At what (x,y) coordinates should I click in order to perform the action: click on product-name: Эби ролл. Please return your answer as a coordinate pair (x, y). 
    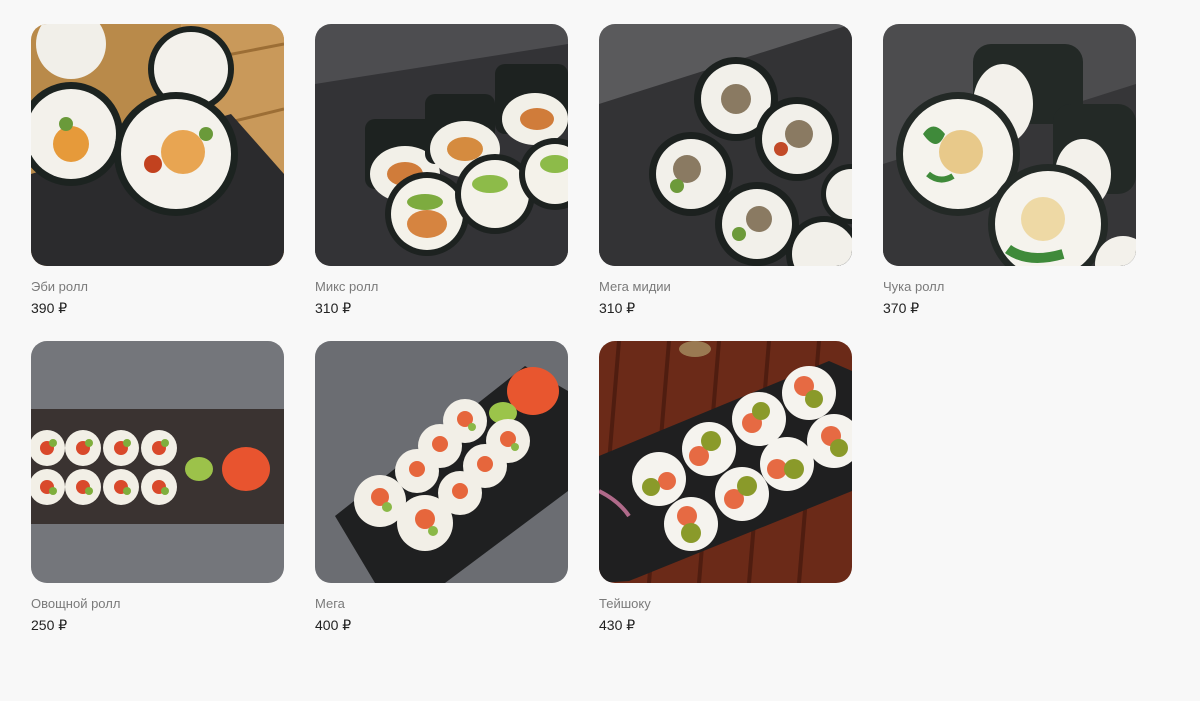
    Looking at the image, I should click on (60, 286).